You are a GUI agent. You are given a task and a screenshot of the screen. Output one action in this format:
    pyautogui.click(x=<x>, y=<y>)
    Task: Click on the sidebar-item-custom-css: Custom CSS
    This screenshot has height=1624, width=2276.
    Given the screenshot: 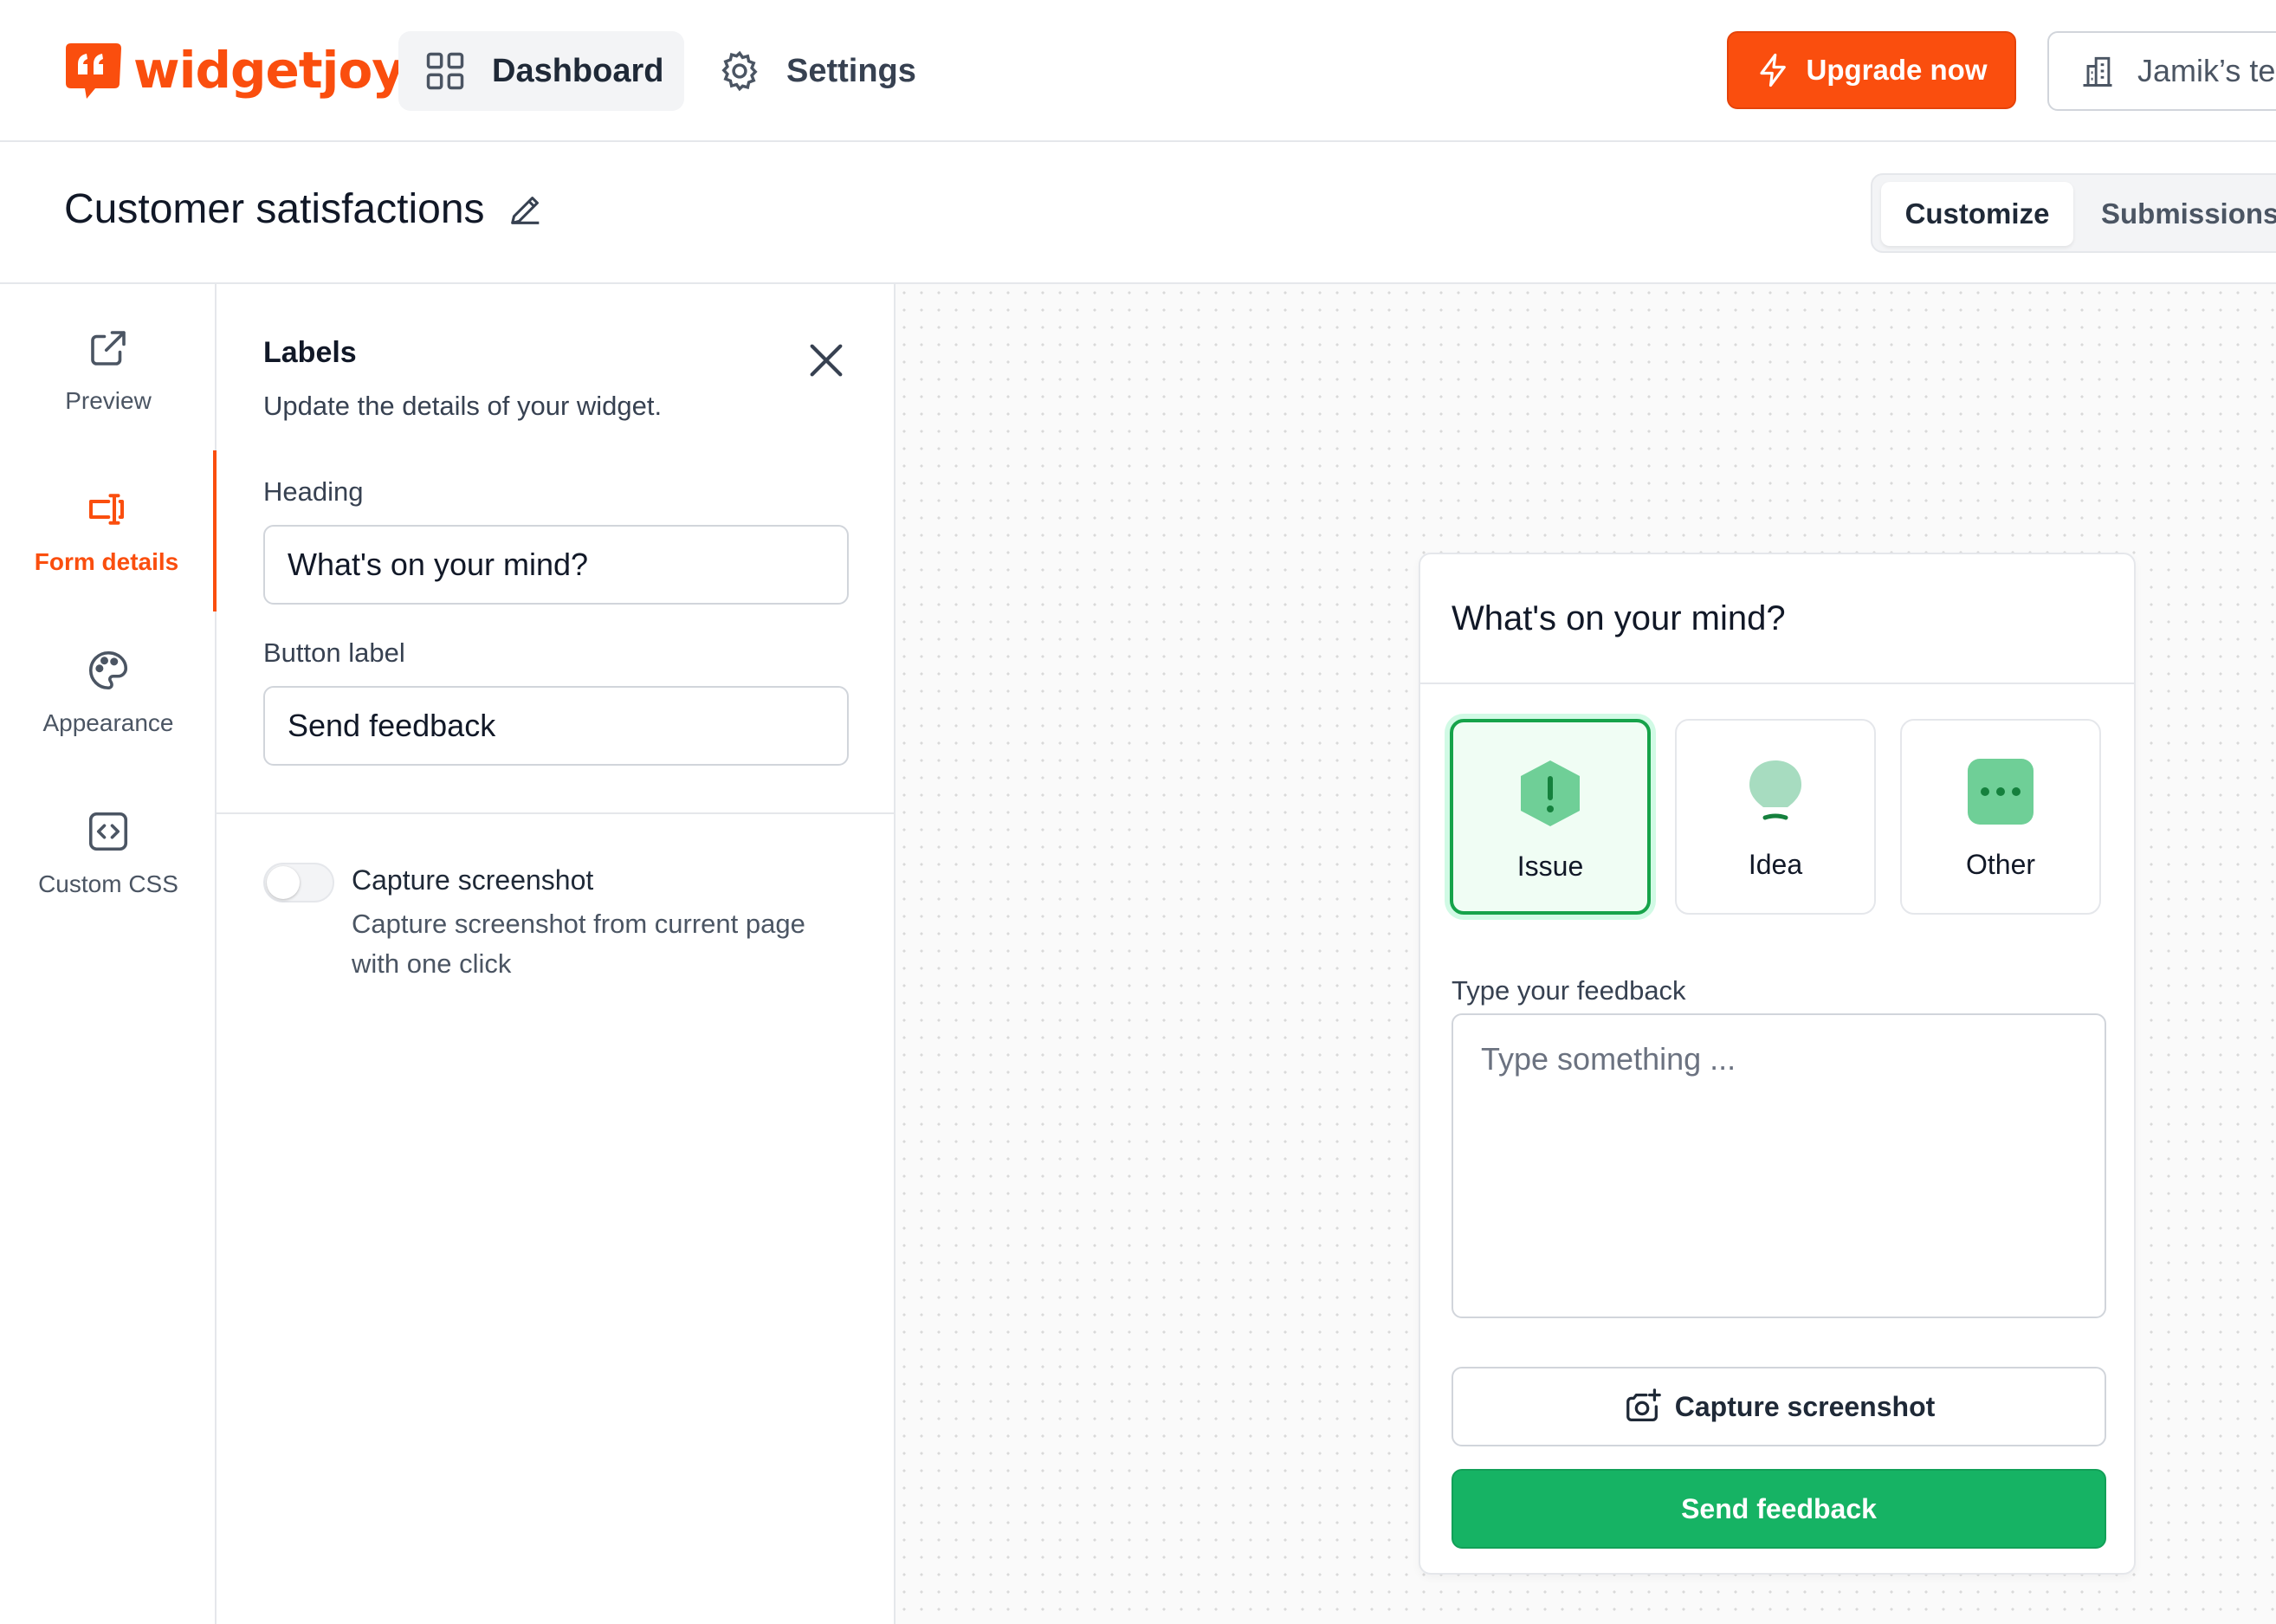 What is the action you would take?
    pyautogui.click(x=108, y=853)
    